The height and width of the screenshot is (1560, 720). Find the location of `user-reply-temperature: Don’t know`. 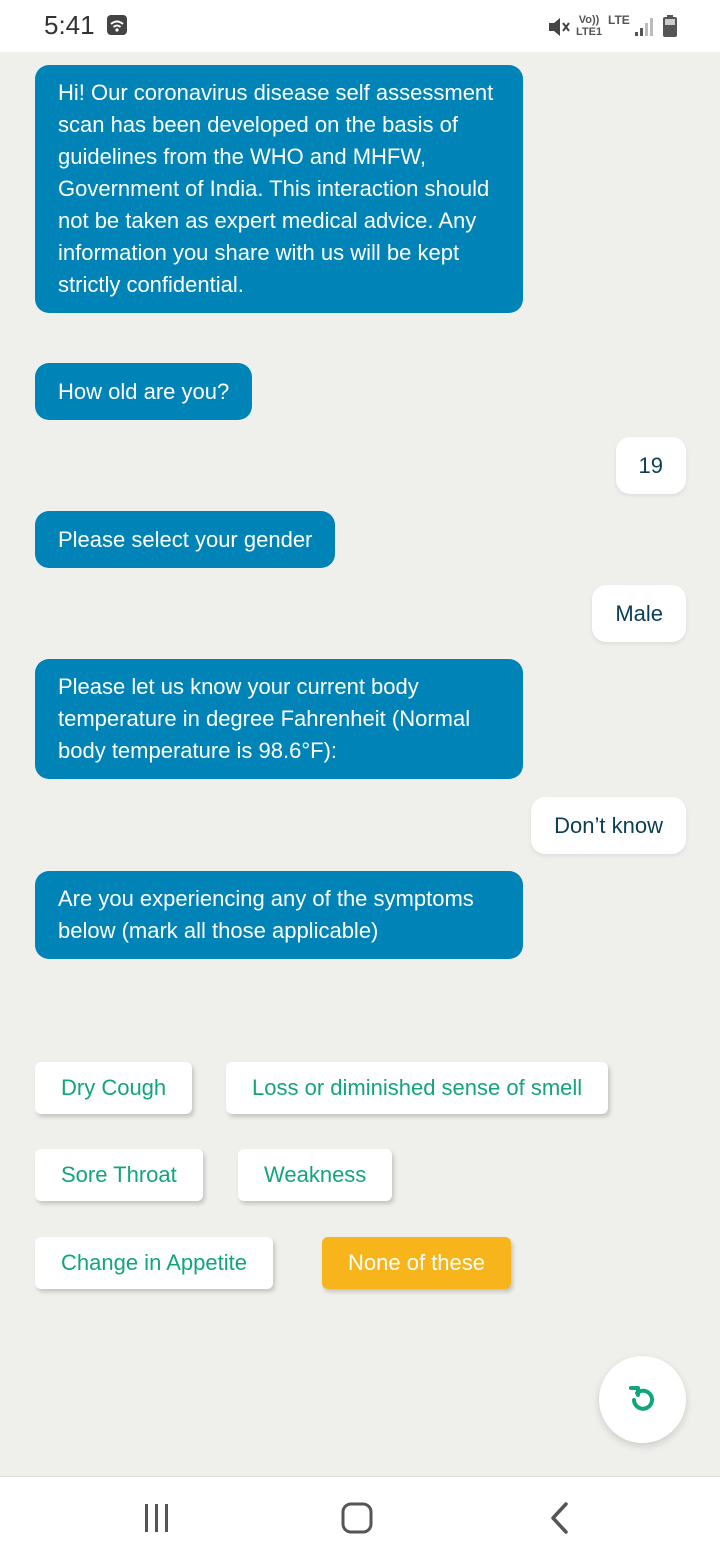

user-reply-temperature: Don’t know is located at coordinates (608, 825).